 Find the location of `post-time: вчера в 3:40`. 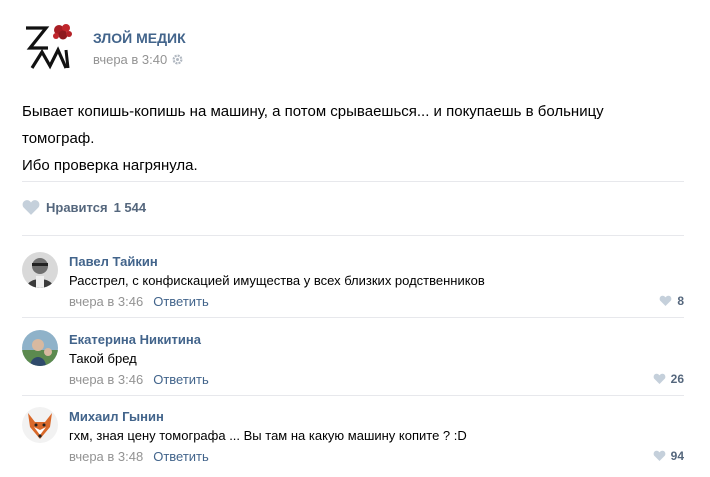

post-time: вчера в 3:40 is located at coordinates (138, 59).